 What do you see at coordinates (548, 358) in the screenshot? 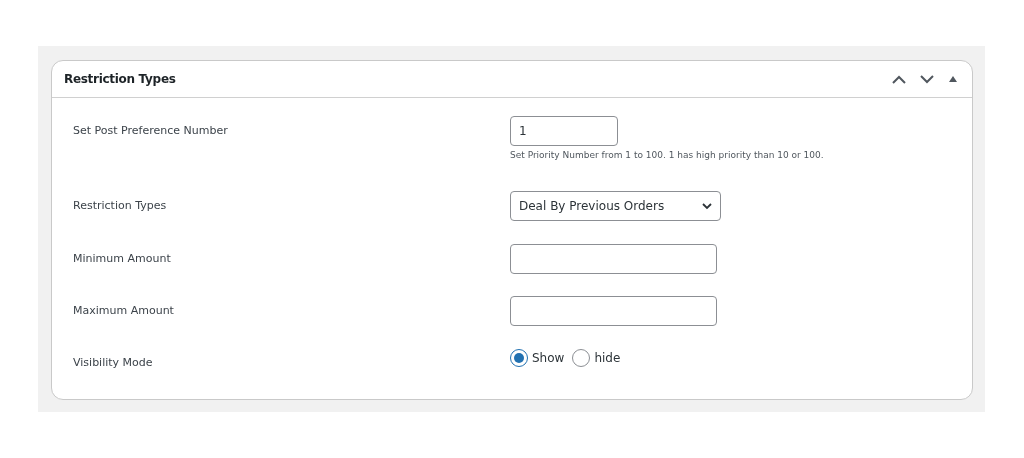
I see `radio-label: Show` at bounding box center [548, 358].